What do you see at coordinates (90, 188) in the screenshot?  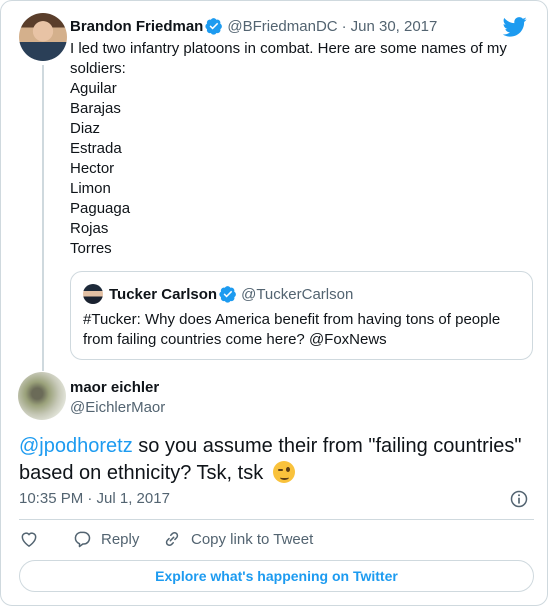 I see `soldier-name: Limon` at bounding box center [90, 188].